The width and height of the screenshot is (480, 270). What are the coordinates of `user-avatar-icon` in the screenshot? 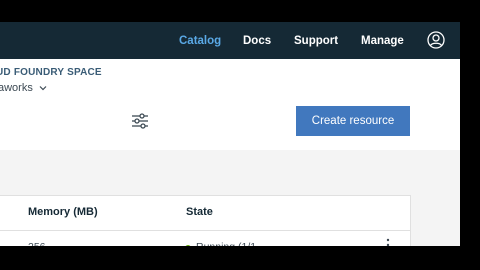 It's located at (436, 40).